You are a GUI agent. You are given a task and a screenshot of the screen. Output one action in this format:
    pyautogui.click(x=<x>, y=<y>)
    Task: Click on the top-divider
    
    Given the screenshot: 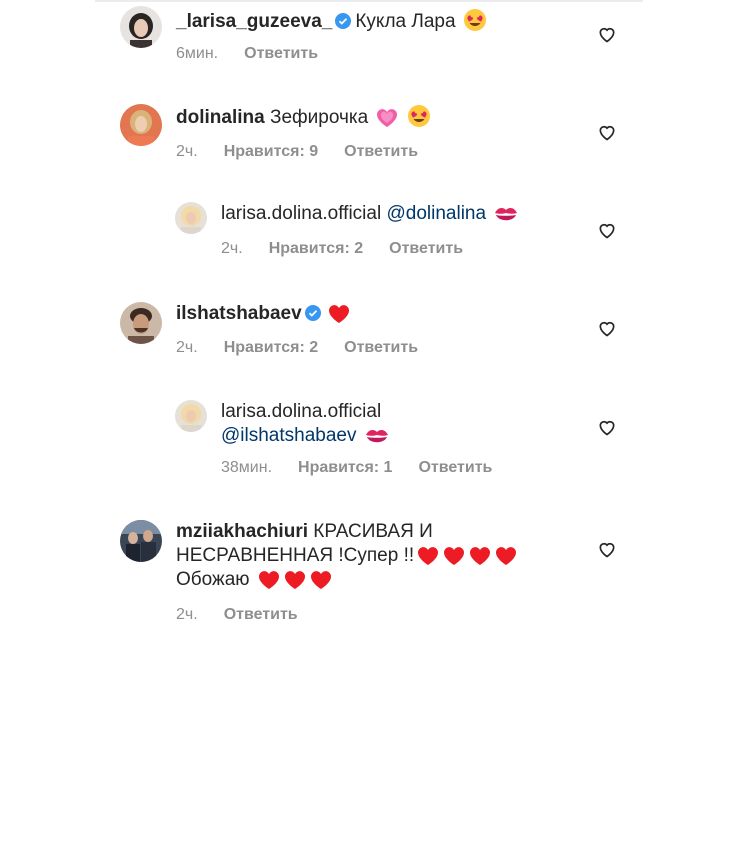 What is the action you would take?
    pyautogui.click(x=369, y=1)
    